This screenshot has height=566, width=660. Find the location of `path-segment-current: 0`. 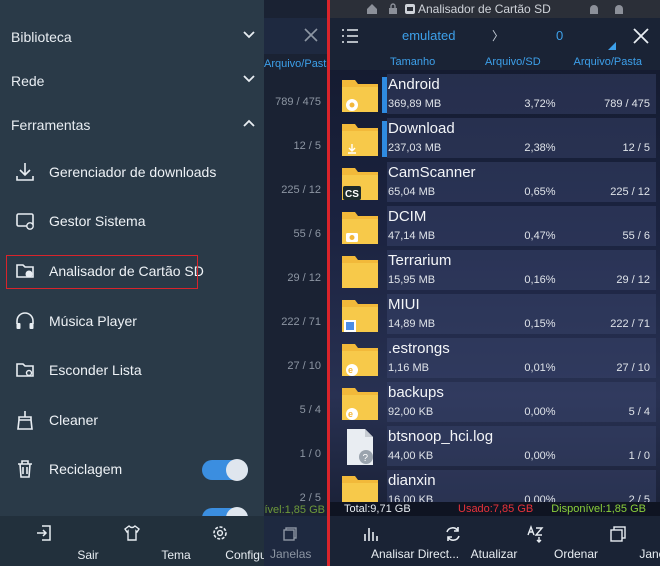

path-segment-current: 0 is located at coordinates (559, 35).